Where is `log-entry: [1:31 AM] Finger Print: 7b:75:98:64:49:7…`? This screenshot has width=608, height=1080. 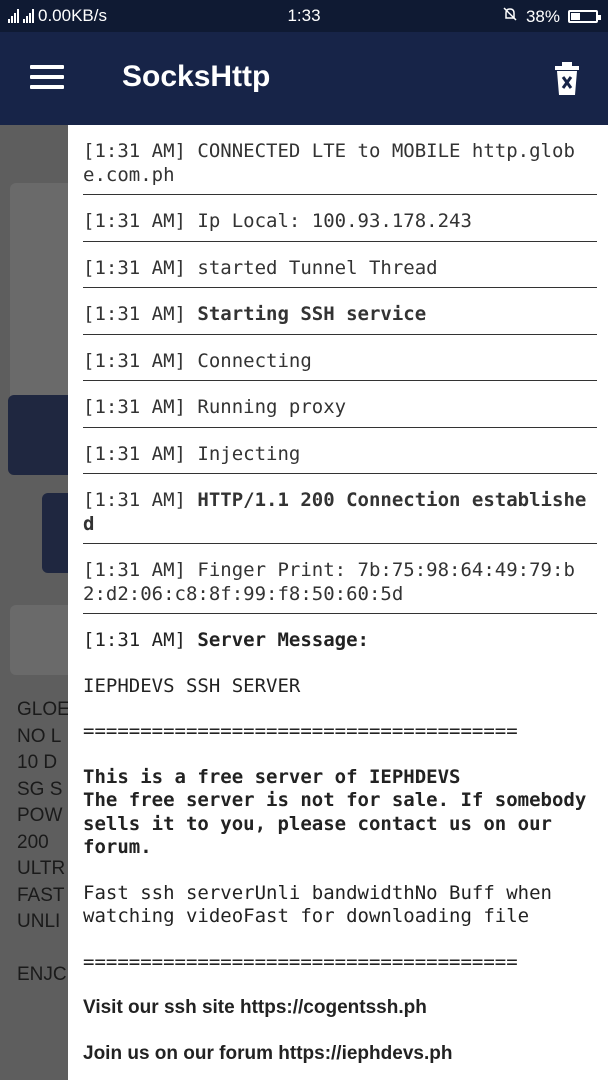
log-entry: [1:31 AM] Finger Print: 7b:75:98:64:49:7… is located at coordinates (340, 579).